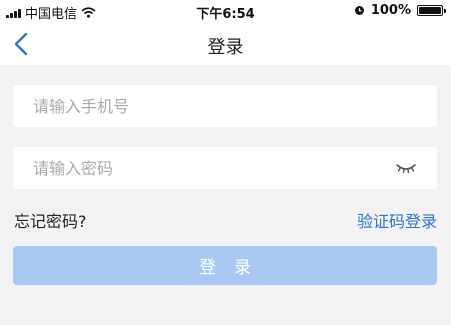 The image size is (451, 325). What do you see at coordinates (225, 11) in the screenshot?
I see `status-bar: 中国电信 下午6:54 100%` at bounding box center [225, 11].